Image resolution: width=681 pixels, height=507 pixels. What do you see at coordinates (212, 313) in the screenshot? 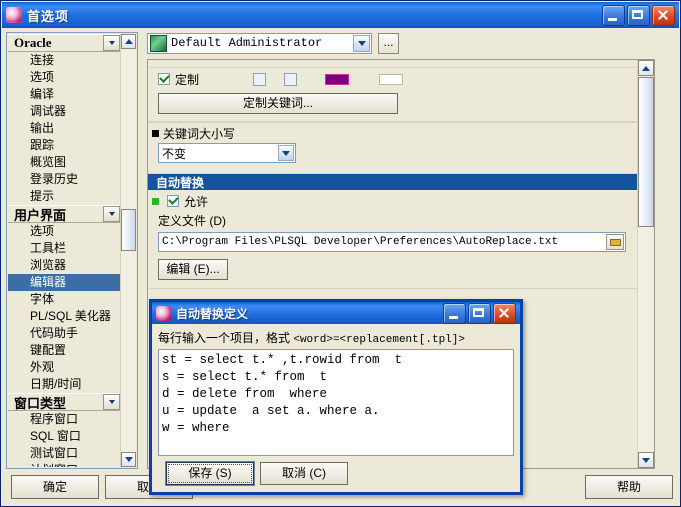
I see `dialog-title: 自动替换定义` at bounding box center [212, 313].